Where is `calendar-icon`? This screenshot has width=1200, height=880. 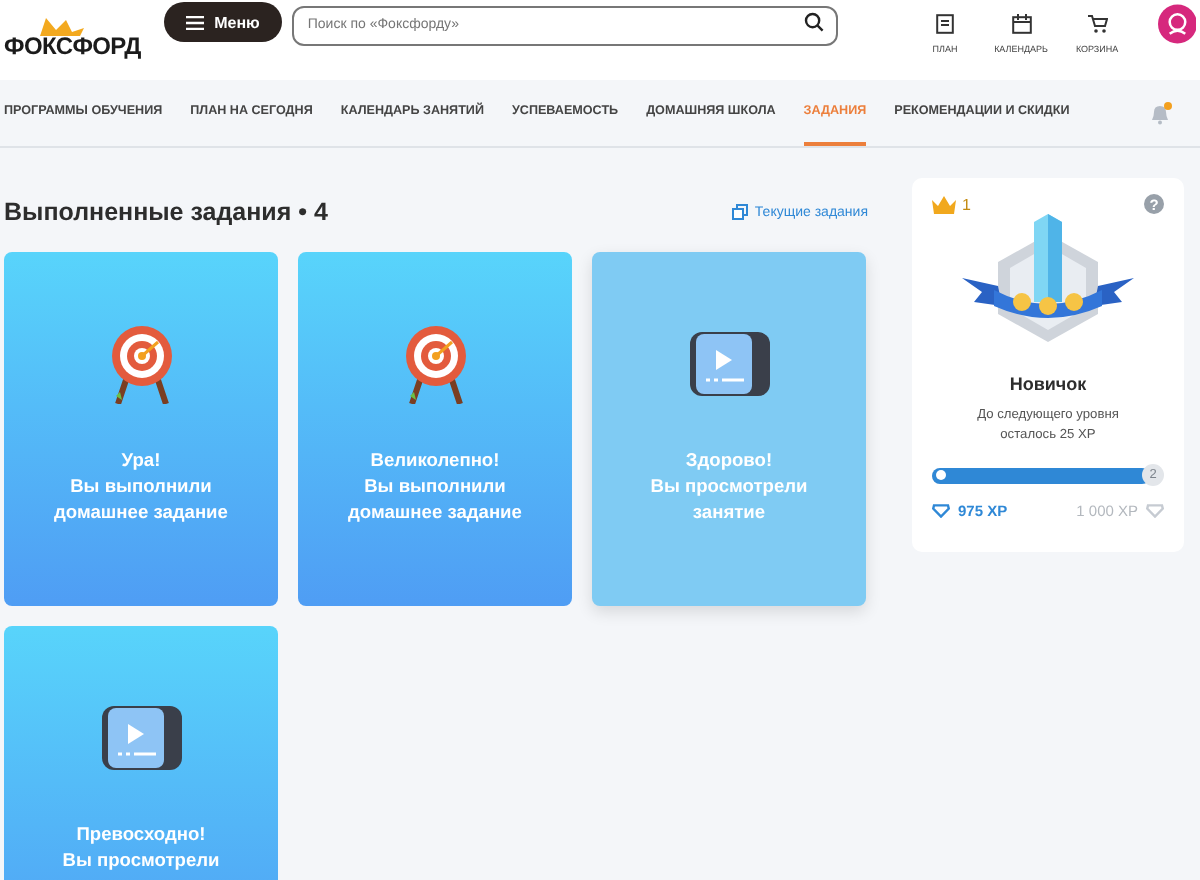 calendar-icon is located at coordinates (1021, 24).